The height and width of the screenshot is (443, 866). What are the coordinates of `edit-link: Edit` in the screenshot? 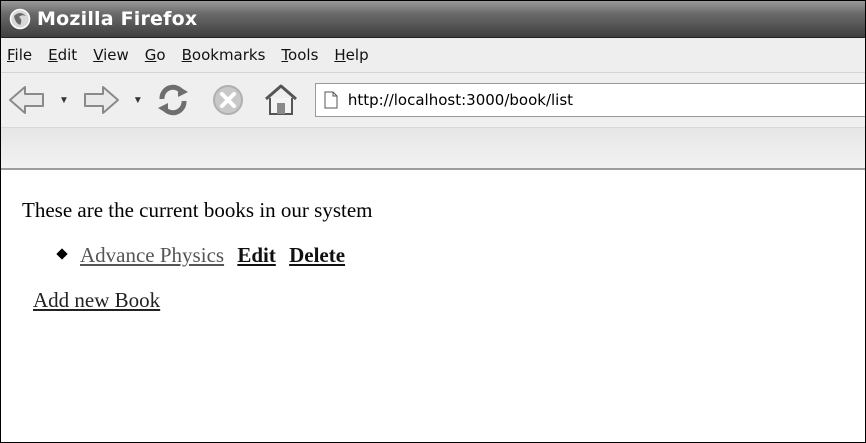 It's located at (256, 255).